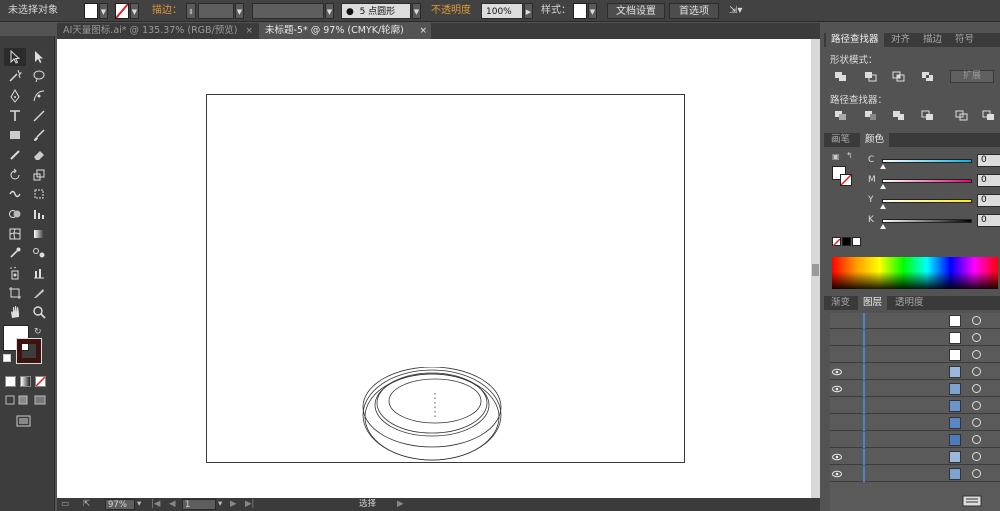 This screenshot has width=1000, height=511. Describe the element at coordinates (694, 11) in the screenshot. I see `preferences-button: 首选项` at that location.